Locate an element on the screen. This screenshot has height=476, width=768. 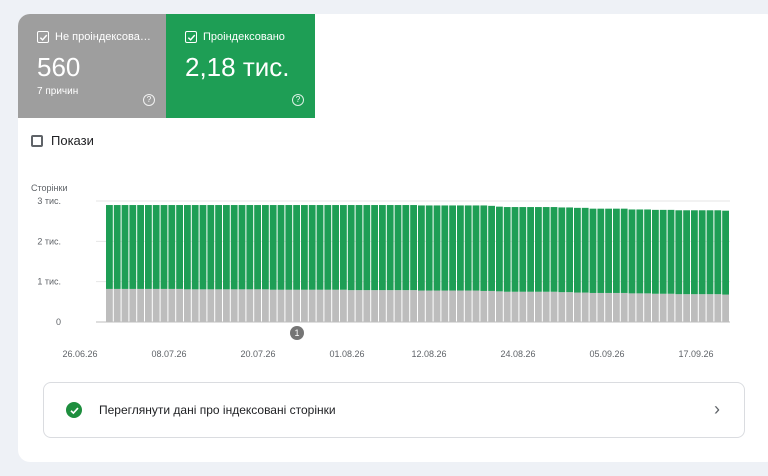
annotation-label: 1 is located at coordinates (296, 333).